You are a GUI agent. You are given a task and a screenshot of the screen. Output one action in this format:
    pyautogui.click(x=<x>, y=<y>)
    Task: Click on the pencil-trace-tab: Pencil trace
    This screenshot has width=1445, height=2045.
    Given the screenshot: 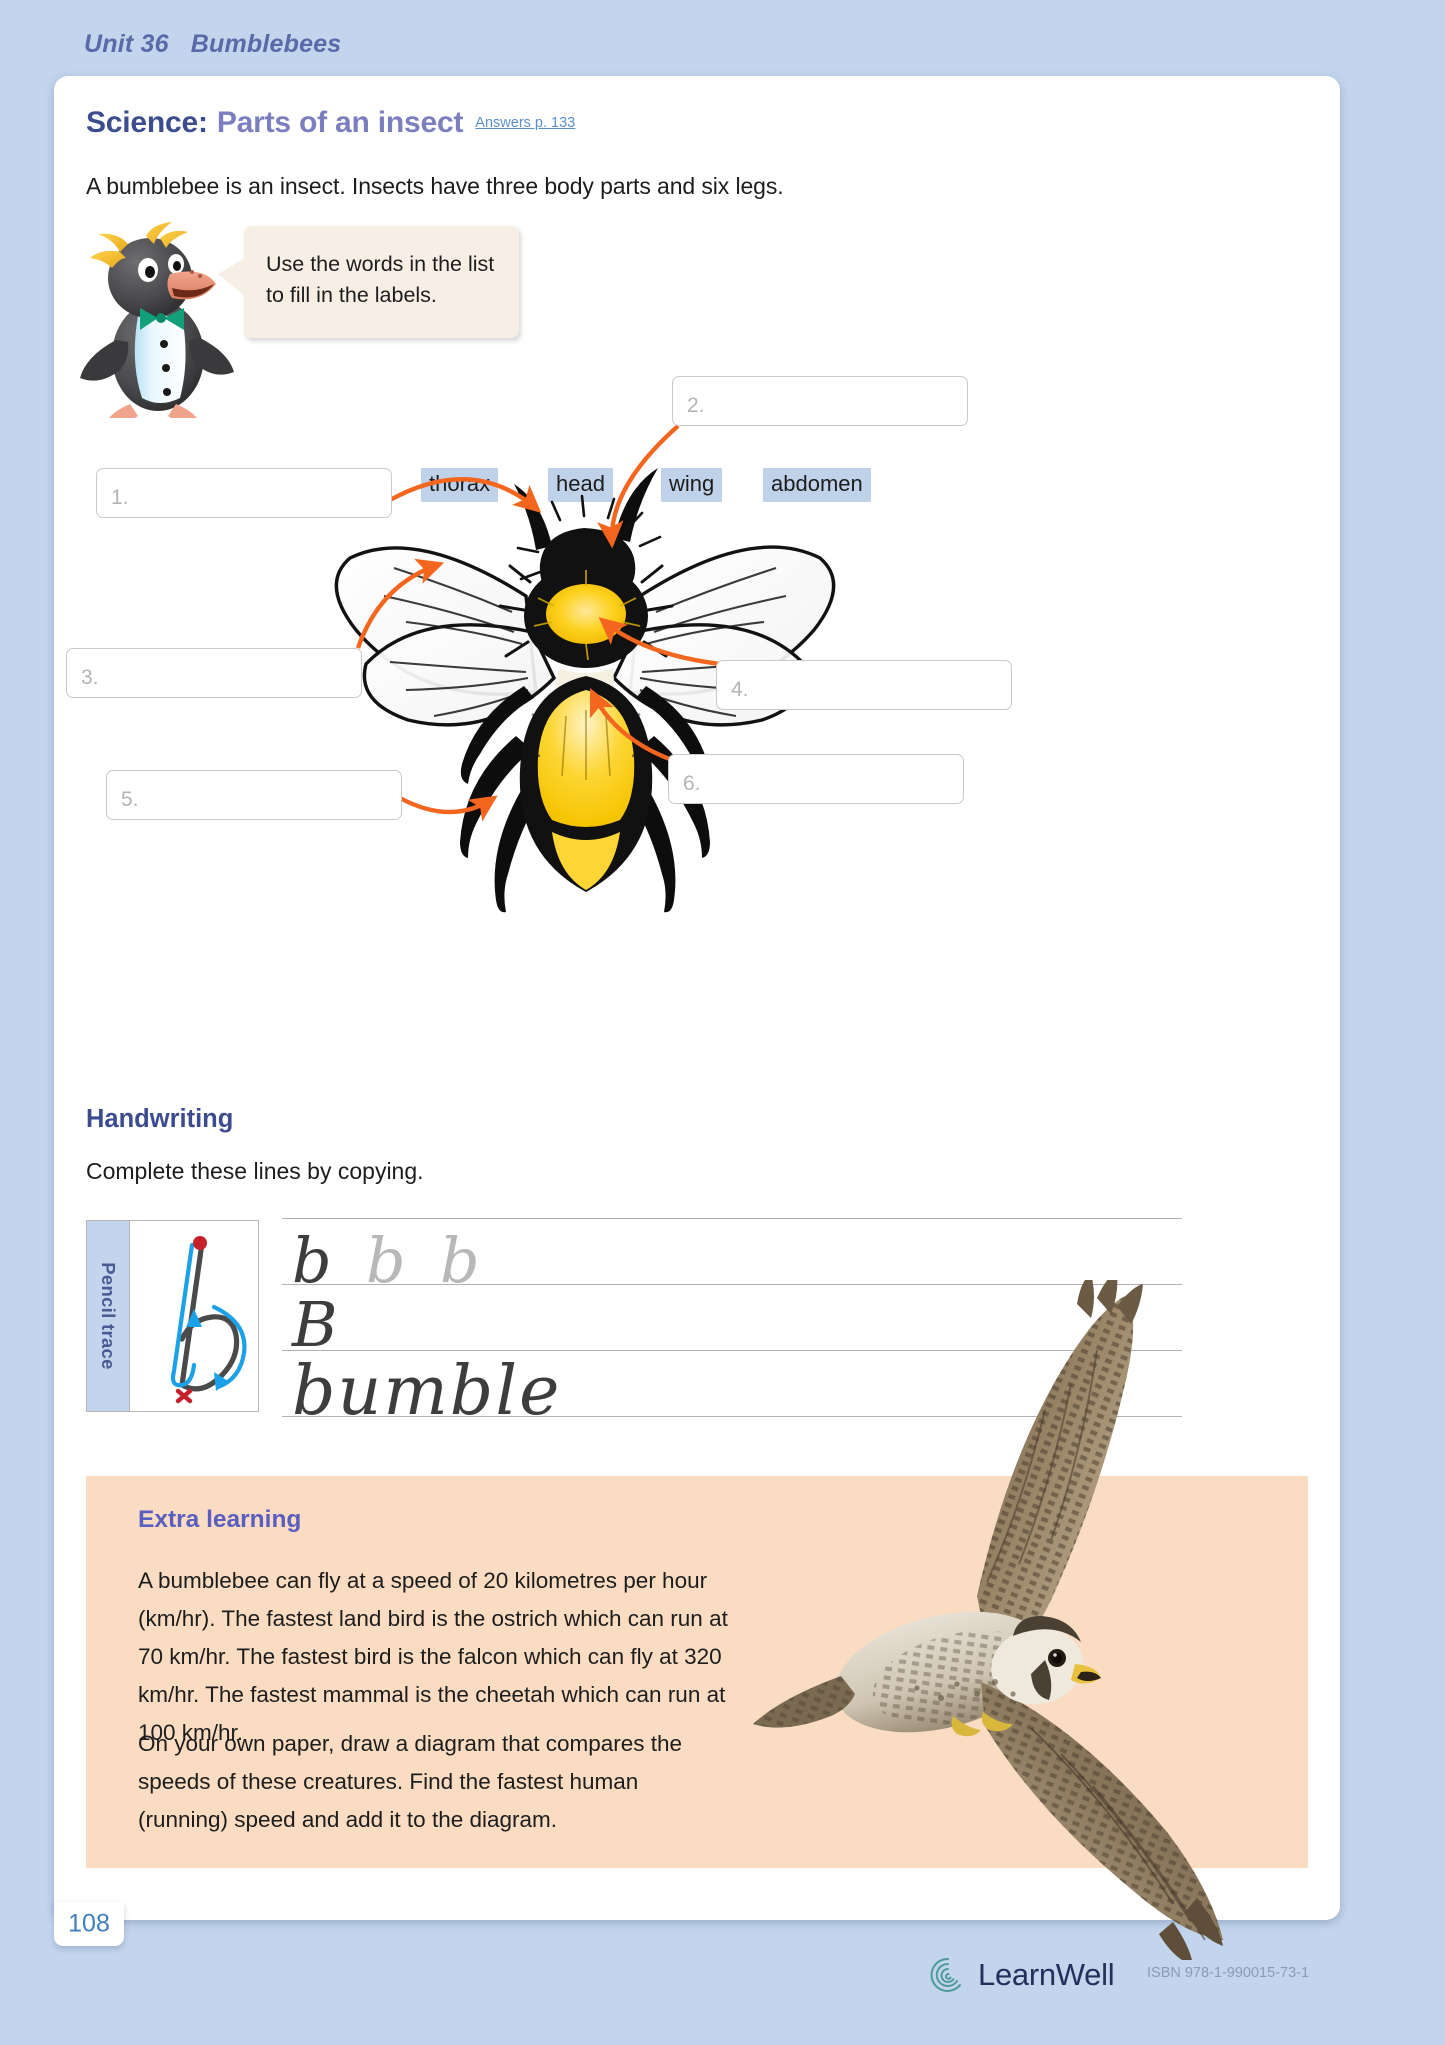 What is the action you would take?
    pyautogui.click(x=108, y=1316)
    